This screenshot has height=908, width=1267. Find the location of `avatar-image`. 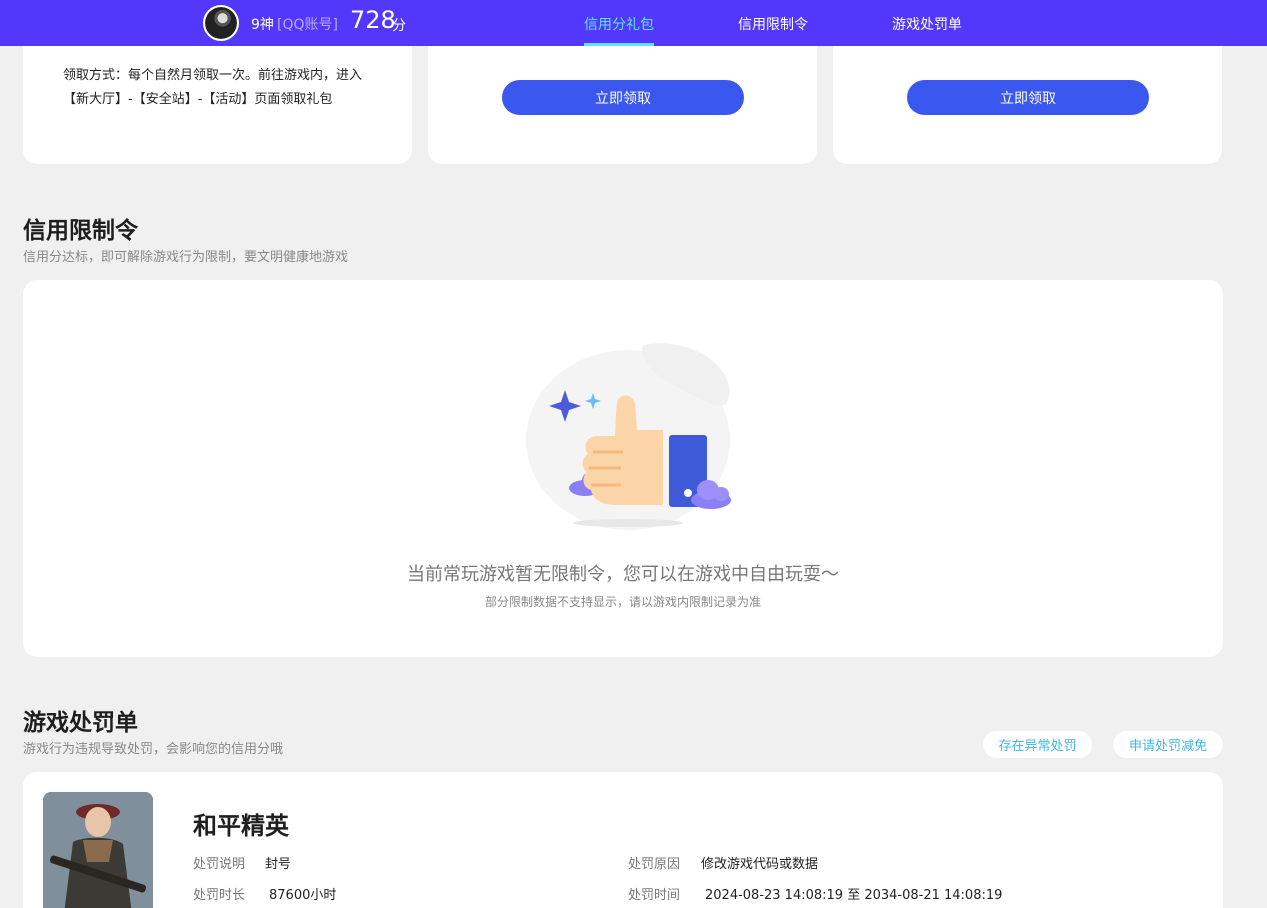

avatar-image is located at coordinates (221, 23).